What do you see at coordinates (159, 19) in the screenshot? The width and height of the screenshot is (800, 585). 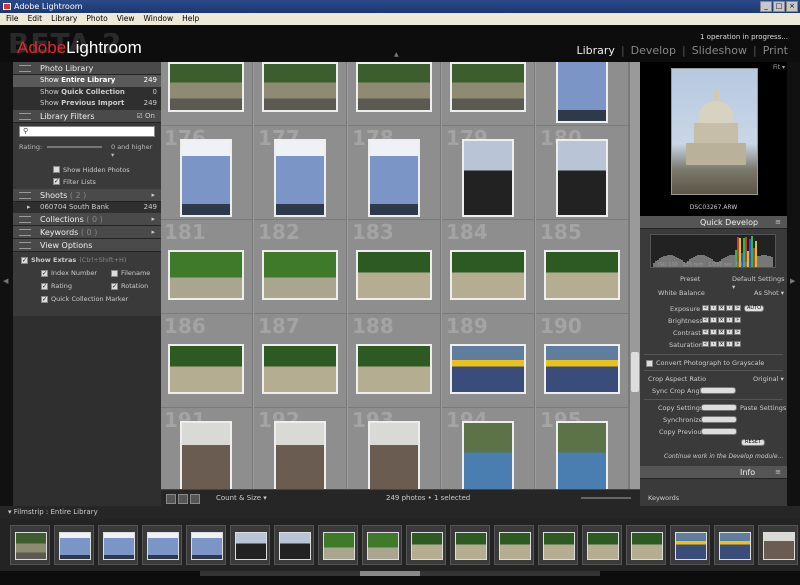 I see `menu-window: Window` at bounding box center [159, 19].